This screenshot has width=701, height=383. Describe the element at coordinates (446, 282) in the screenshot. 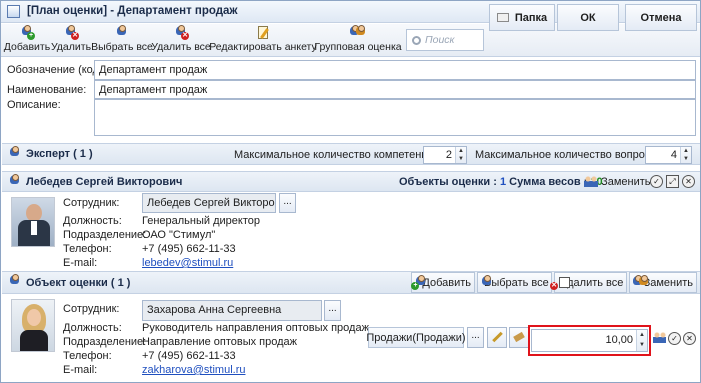

I see `object-add-label: Добавить` at that location.